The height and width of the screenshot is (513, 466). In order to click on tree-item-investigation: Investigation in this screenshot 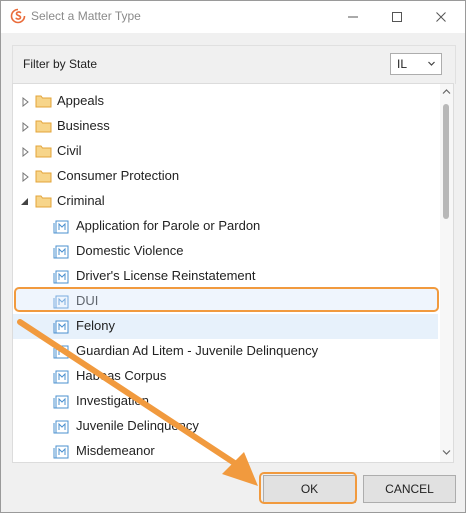, I will do `click(225, 401)`.